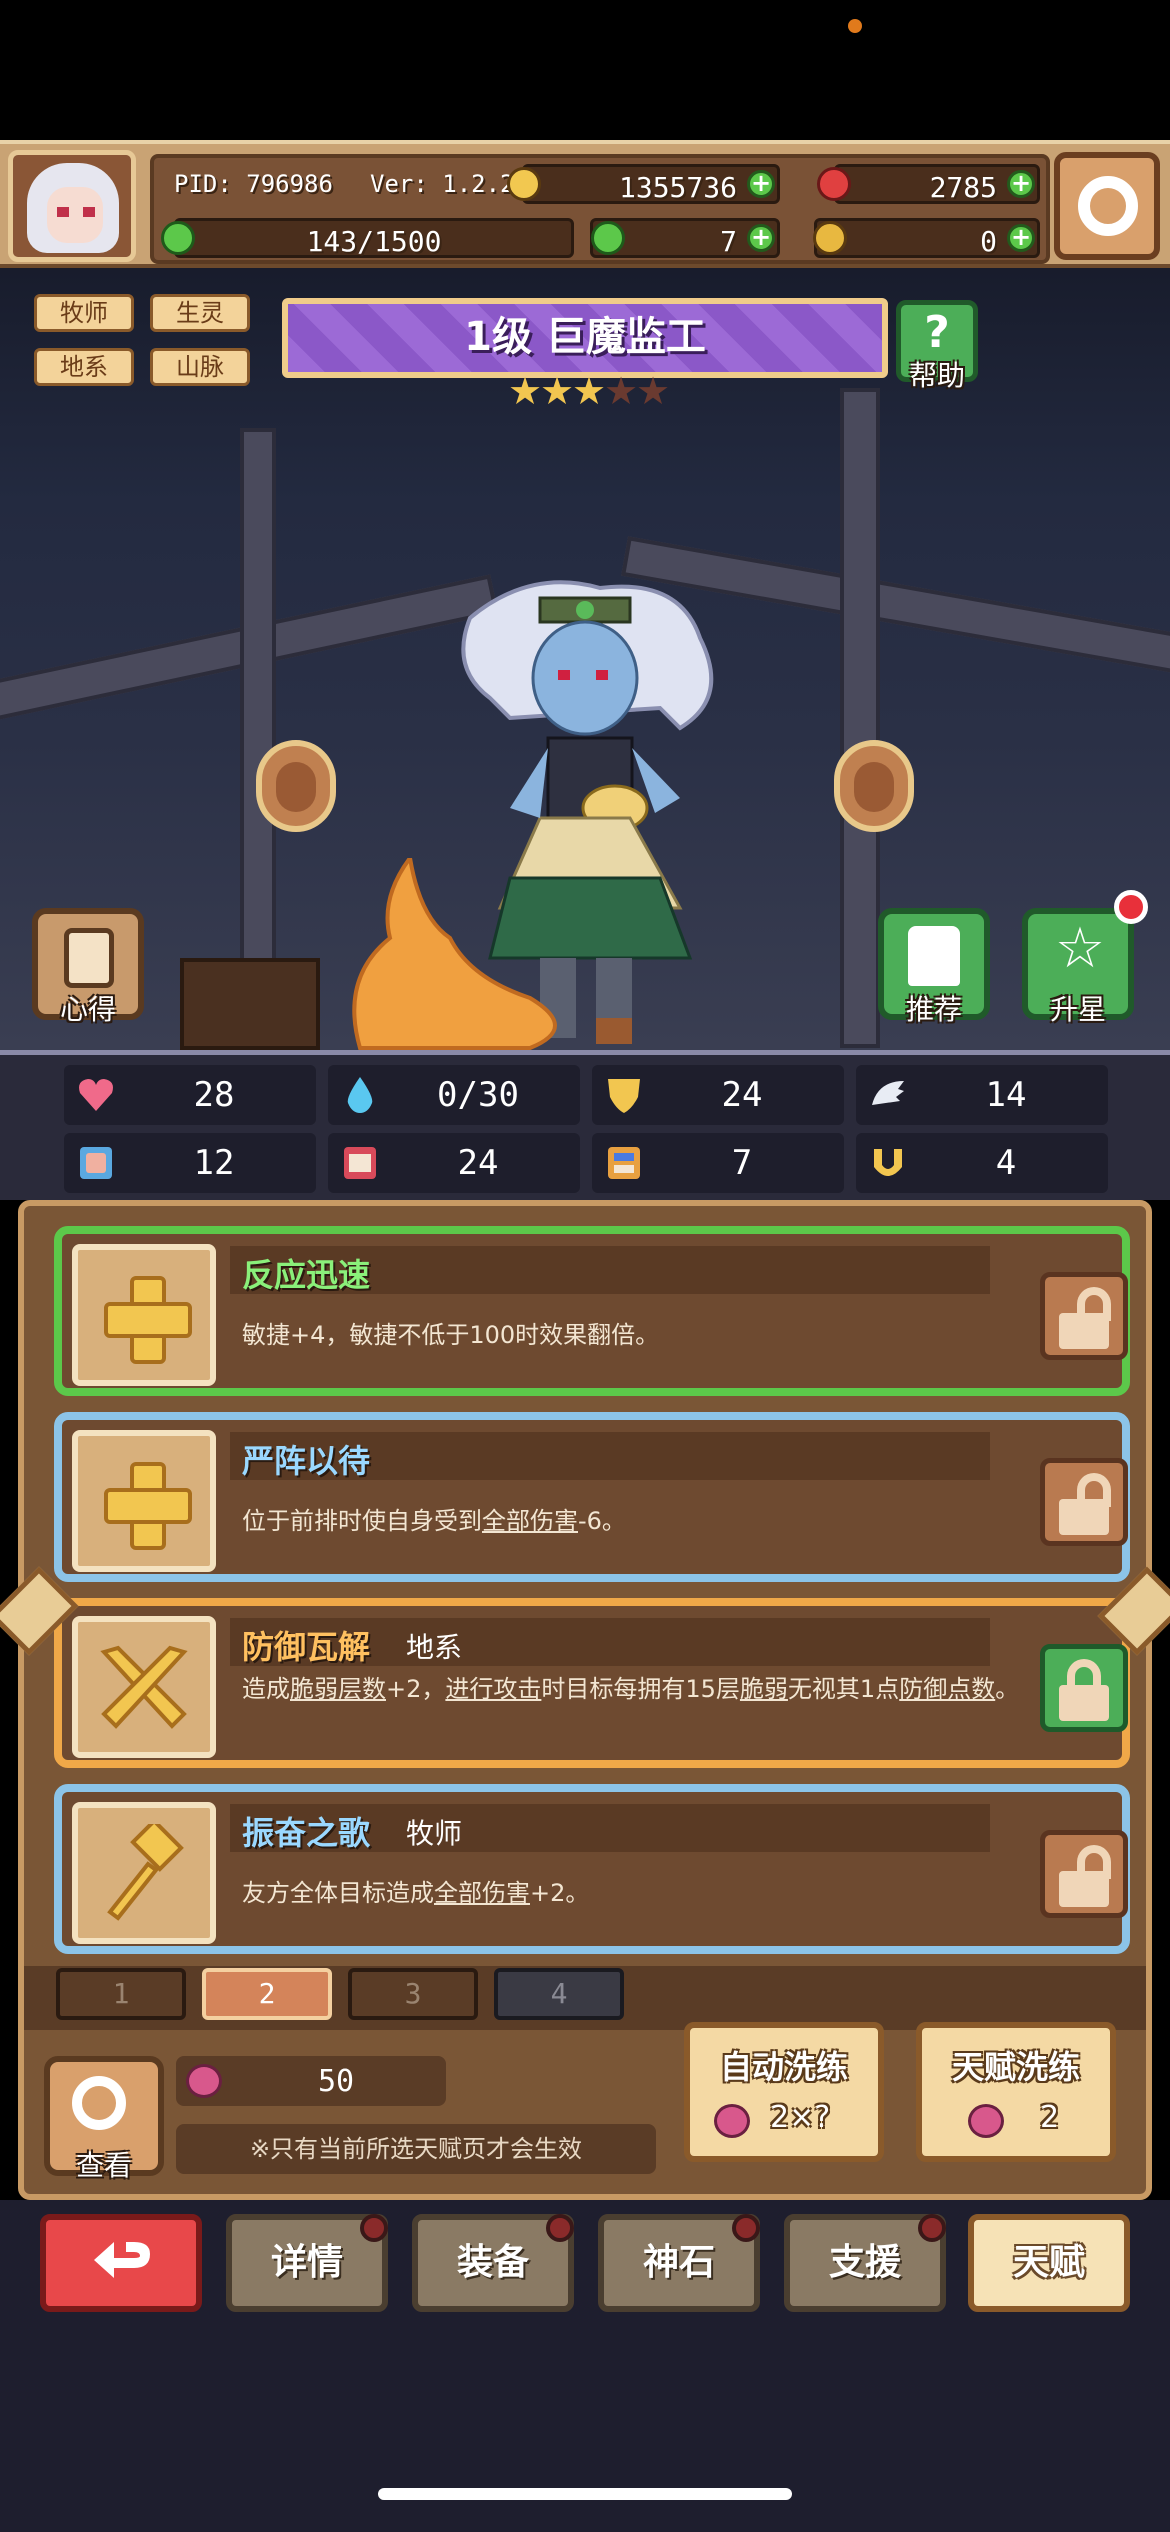 This screenshot has height=2532, width=1170. What do you see at coordinates (865, 2263) in the screenshot?
I see `nav-support: 支援` at bounding box center [865, 2263].